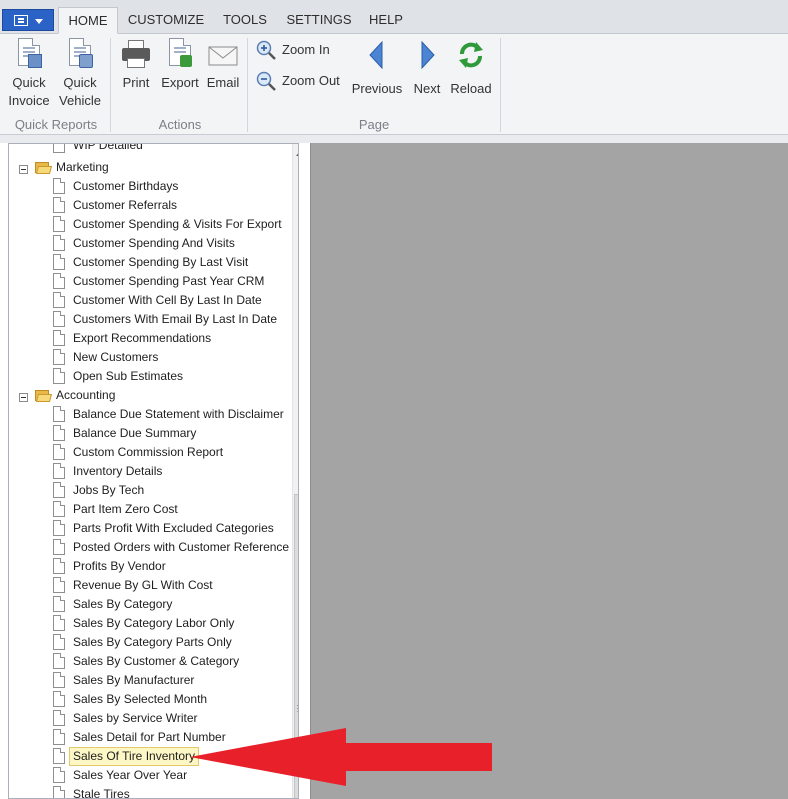  What do you see at coordinates (173, 300) in the screenshot?
I see `list-item: Customer With Cell By Last In Date` at bounding box center [173, 300].